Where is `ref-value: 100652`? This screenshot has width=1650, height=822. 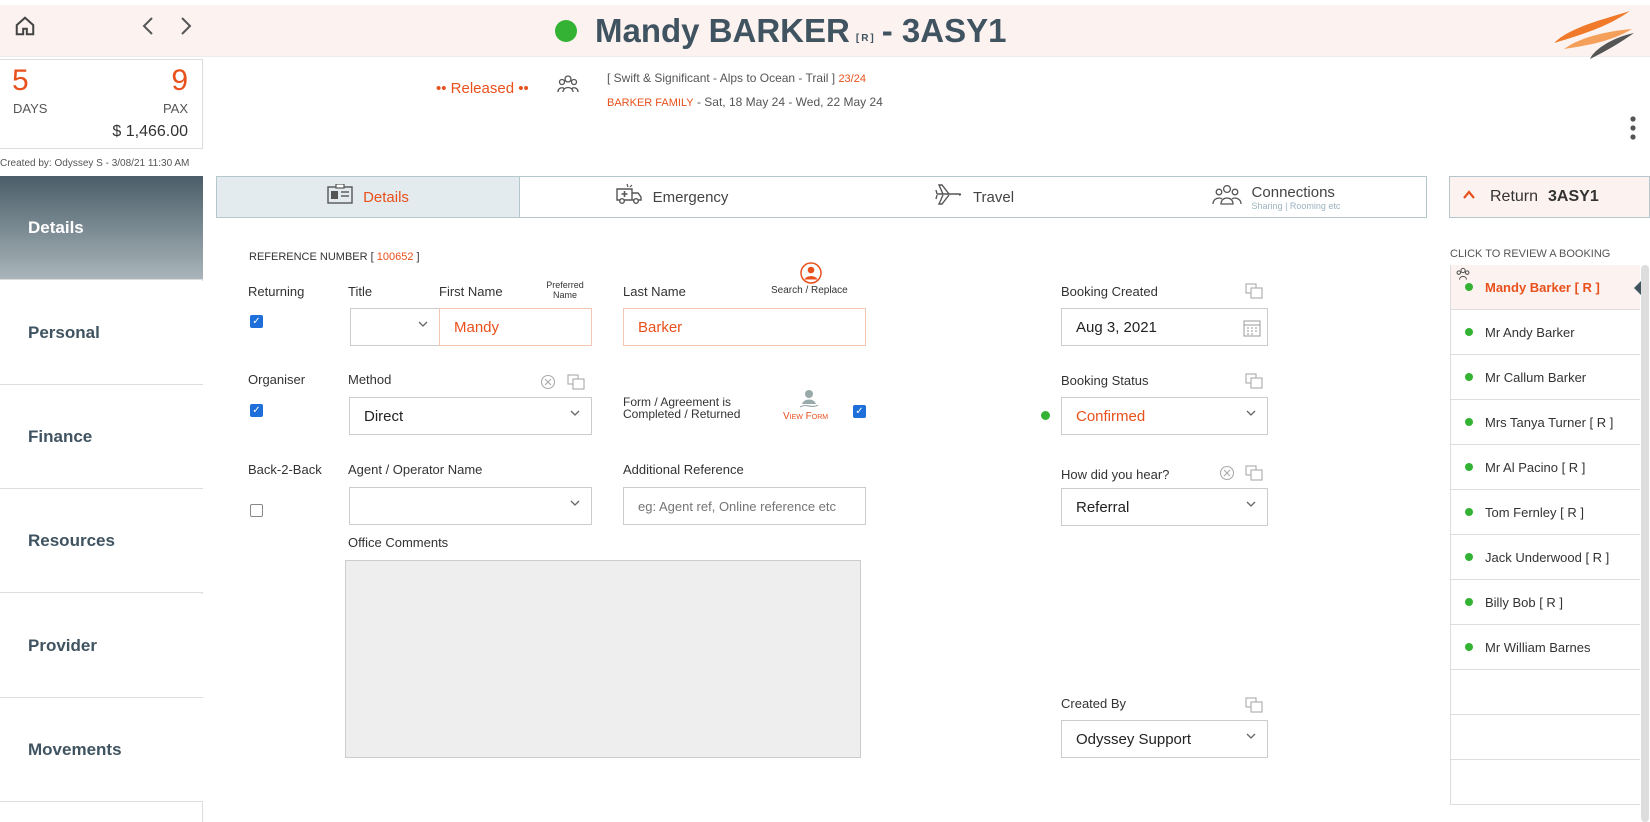
ref-value: 100652 is located at coordinates (395, 257).